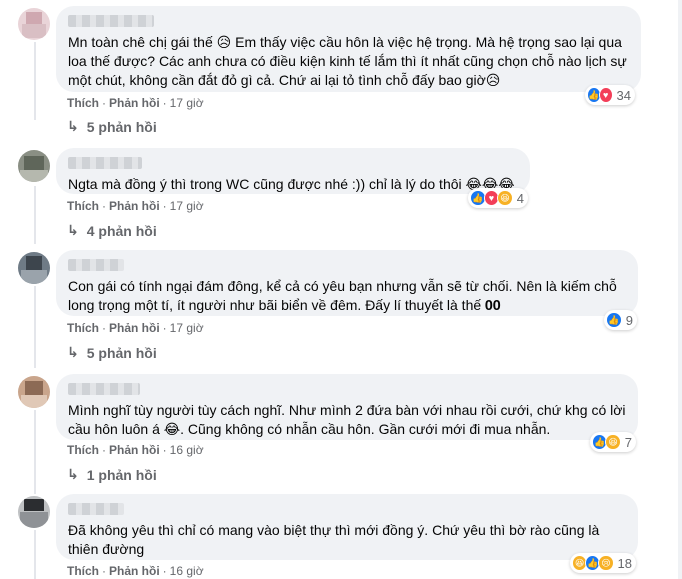 This screenshot has width=682, height=579. What do you see at coordinates (605, 95) in the screenshot?
I see `love-icon: ♥` at bounding box center [605, 95].